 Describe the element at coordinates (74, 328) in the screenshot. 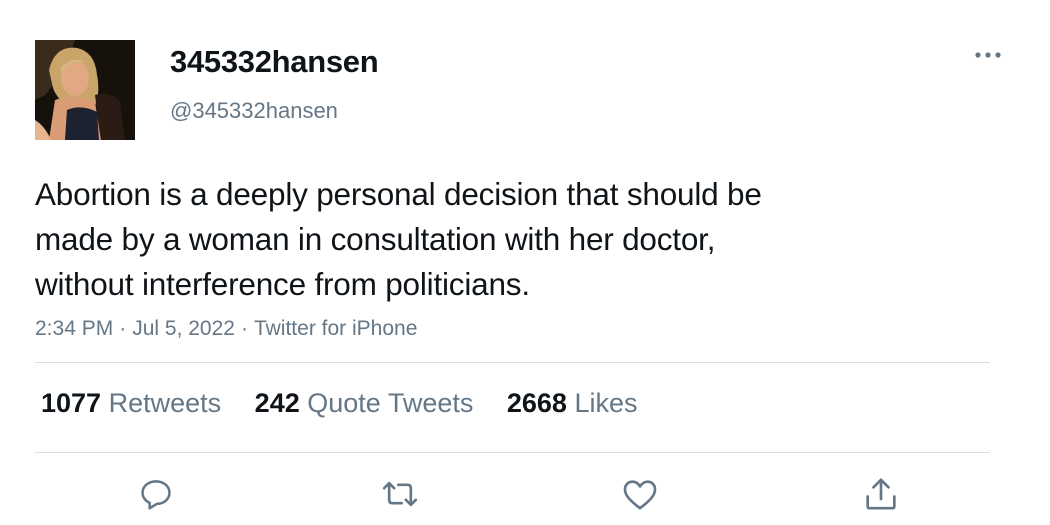

I see `tweet-time: 2:34 PM` at that location.